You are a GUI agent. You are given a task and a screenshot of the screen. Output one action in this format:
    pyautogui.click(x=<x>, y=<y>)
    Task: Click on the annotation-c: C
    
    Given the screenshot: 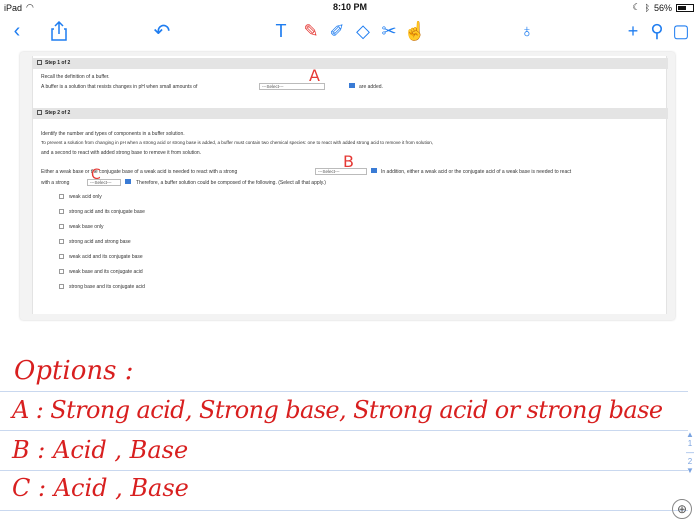 What is the action you would take?
    pyautogui.click(x=96, y=175)
    